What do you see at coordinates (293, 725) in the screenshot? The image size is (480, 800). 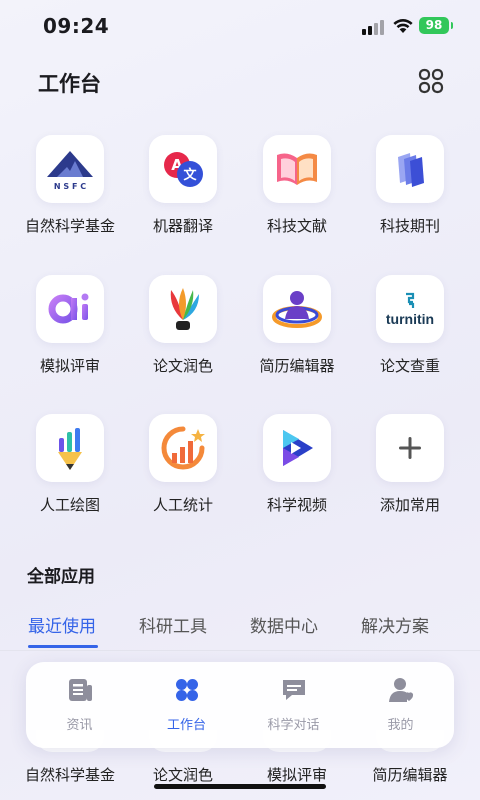 I see `nav-label: 科学对话` at bounding box center [293, 725].